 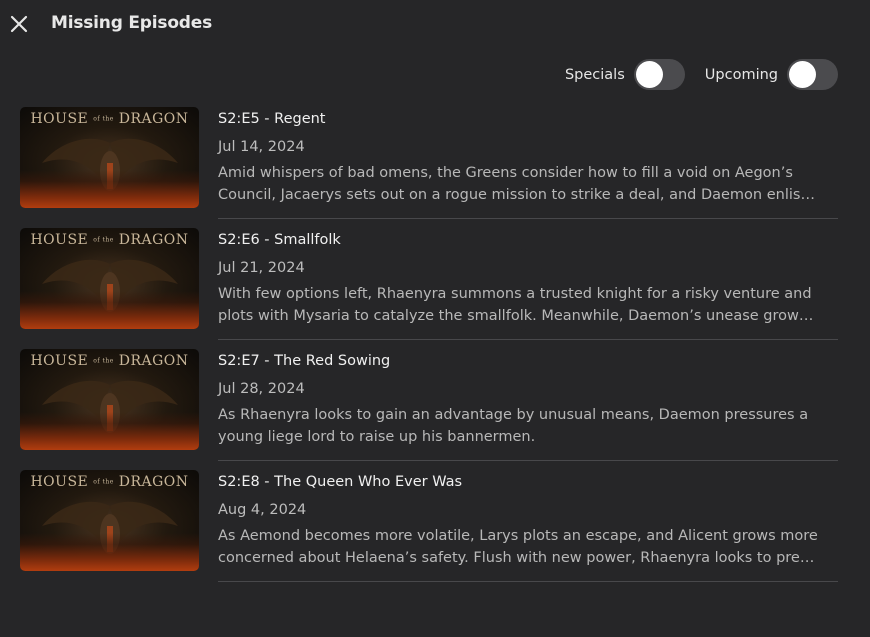 I want to click on header: Missing Episodes, so click(x=435, y=25).